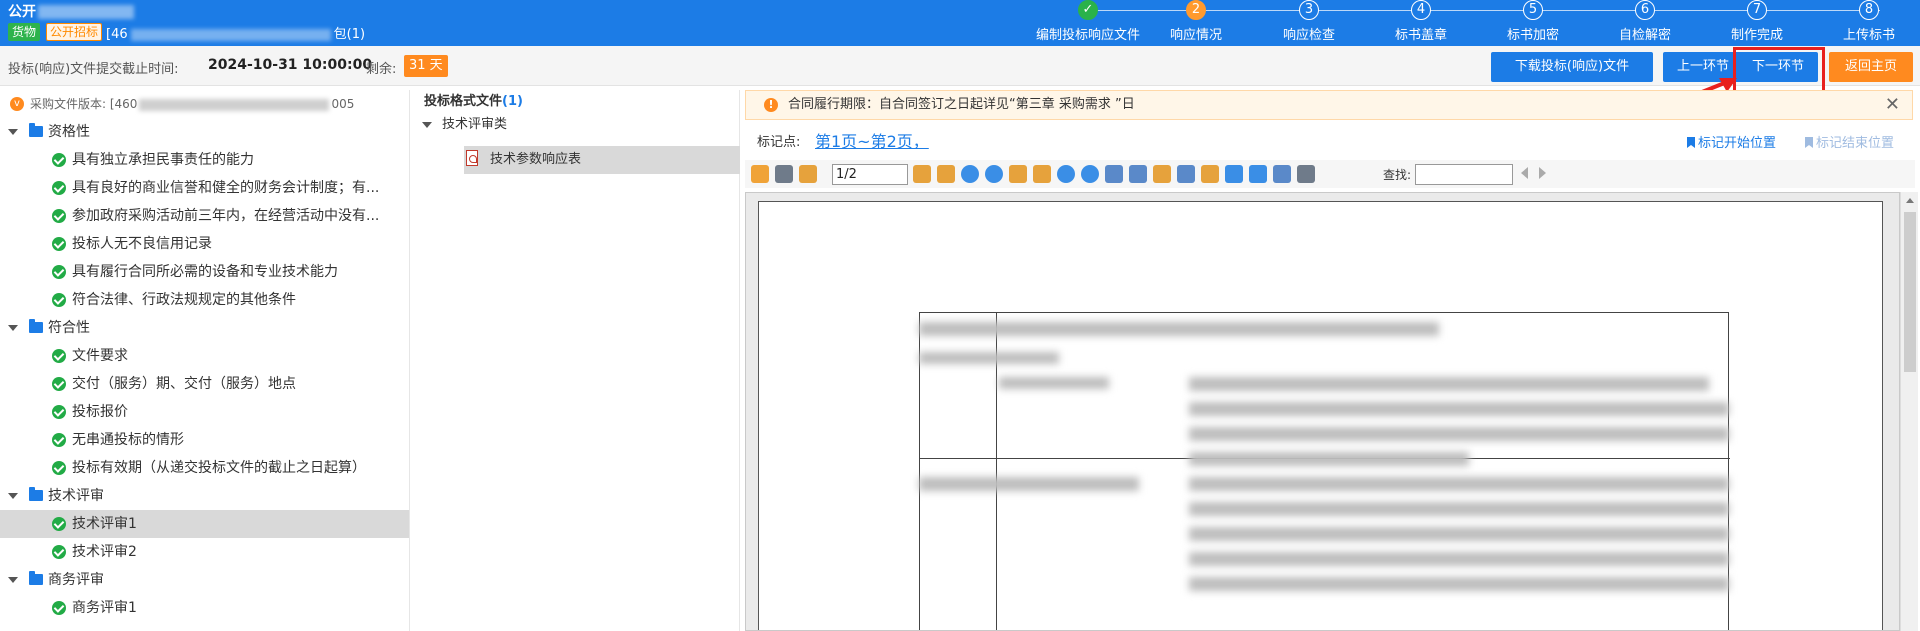  Describe the element at coordinates (1066, 174) in the screenshot. I see `zoom-in-icon` at that location.